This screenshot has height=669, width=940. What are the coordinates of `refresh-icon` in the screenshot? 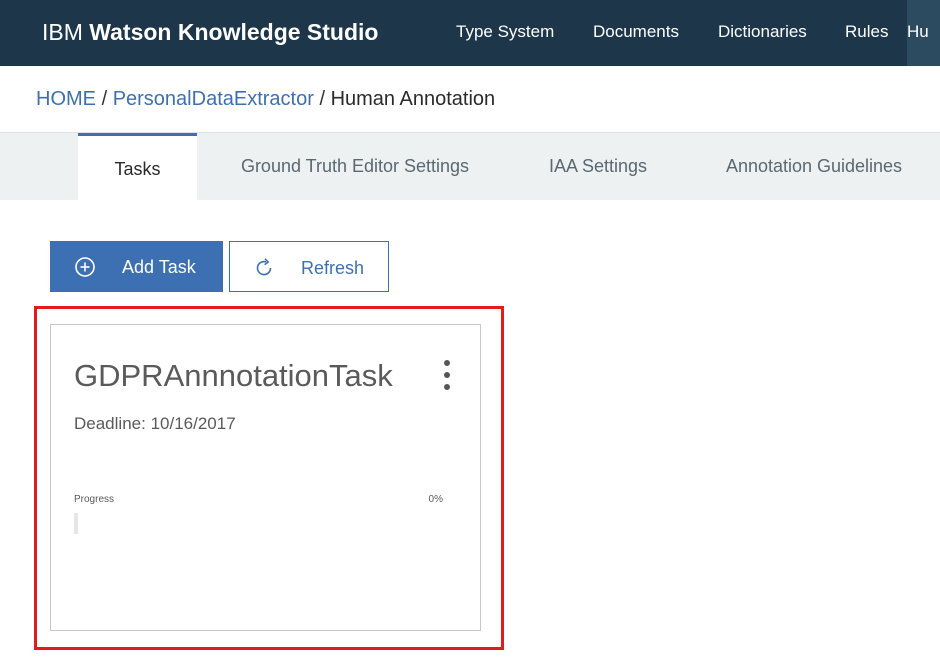 It's located at (264, 268).